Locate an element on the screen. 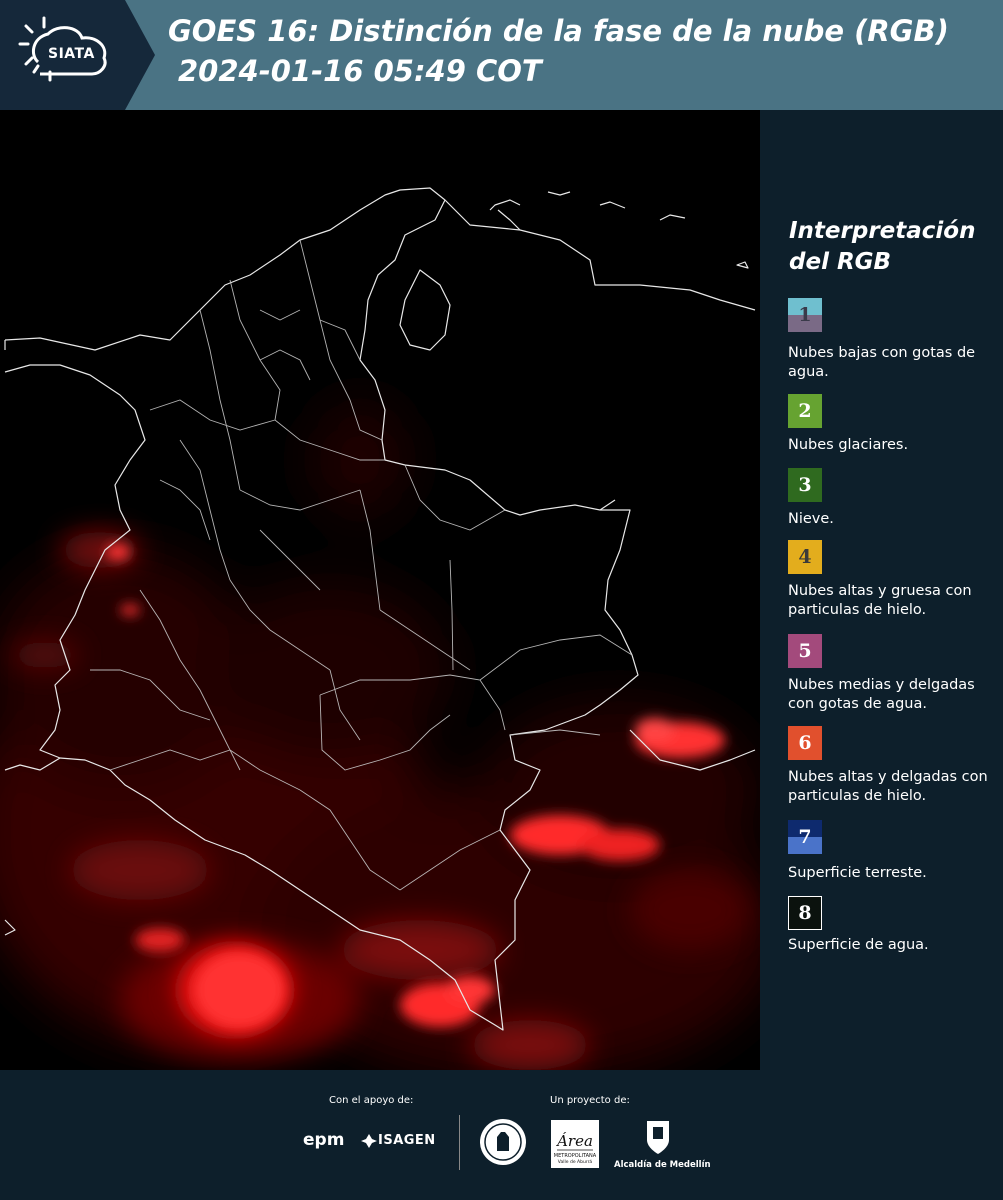  legend-number-5: 5 is located at coordinates (805, 651).